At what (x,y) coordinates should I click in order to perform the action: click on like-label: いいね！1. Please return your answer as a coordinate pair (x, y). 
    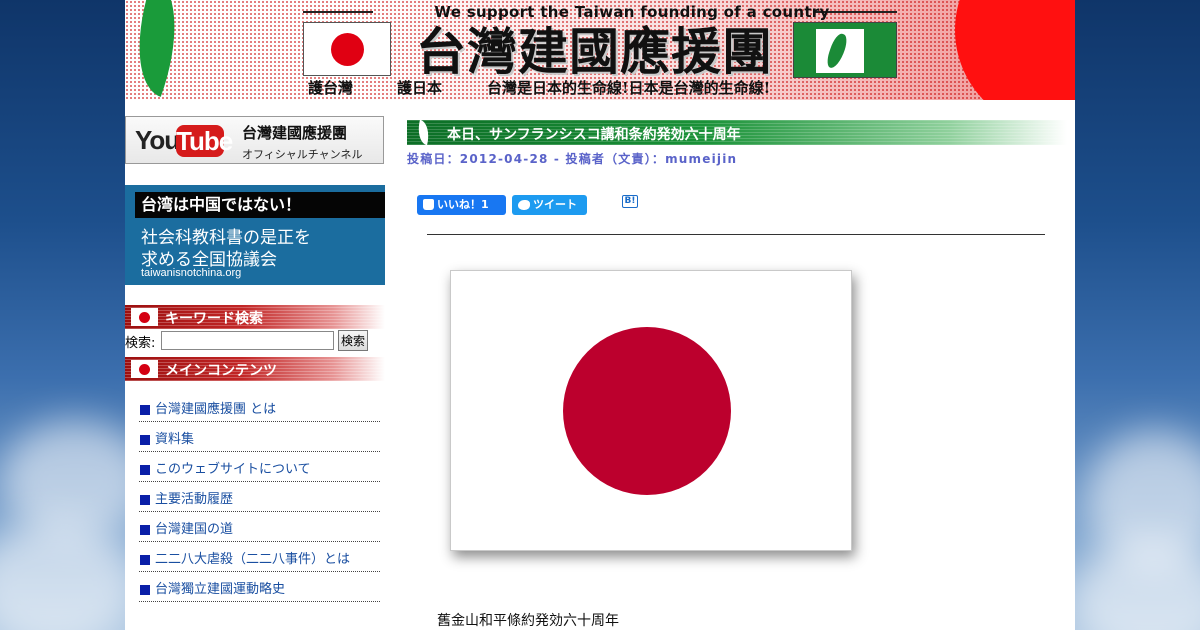
    Looking at the image, I should click on (463, 204).